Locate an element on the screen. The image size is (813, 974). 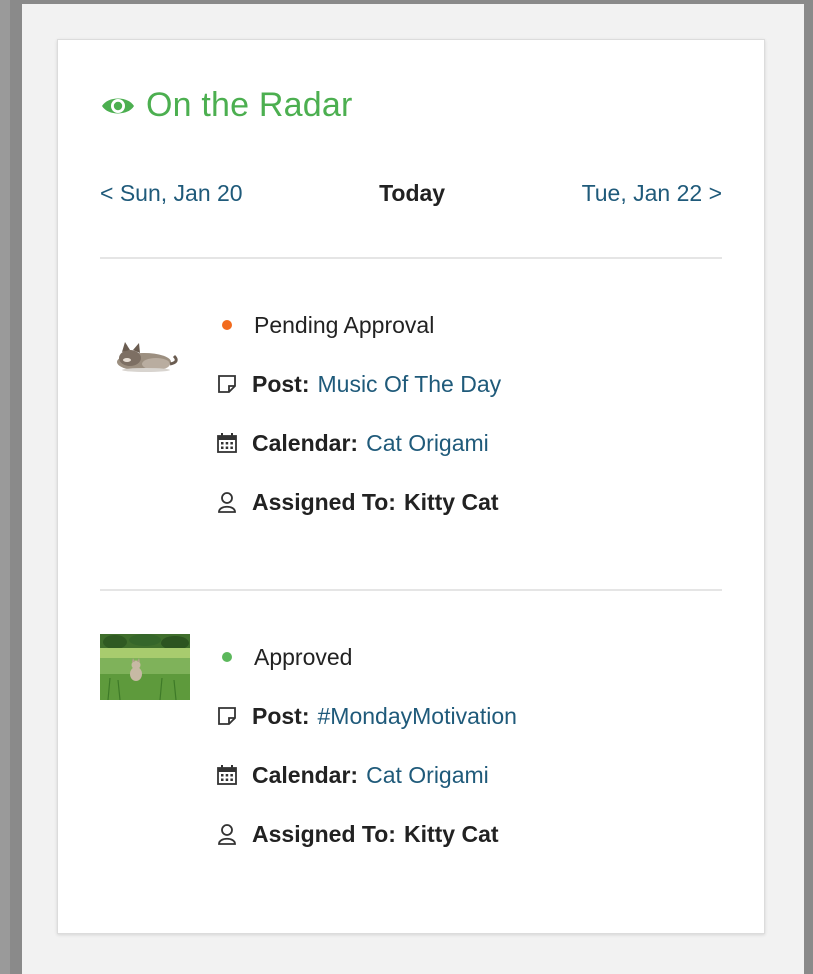
next-day-link: Tue, Jan 22 > is located at coordinates (652, 193).